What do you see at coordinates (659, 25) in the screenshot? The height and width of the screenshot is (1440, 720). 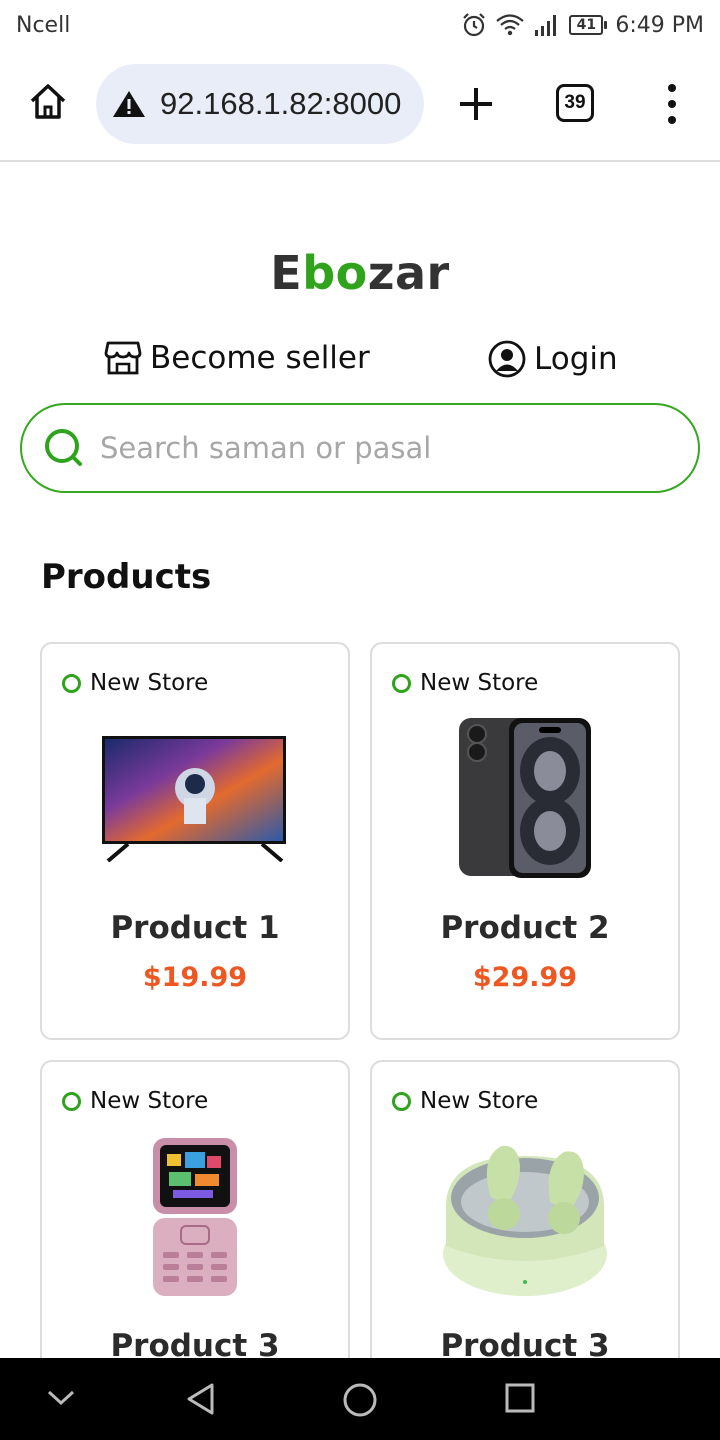 I see `clock: 6:49 PM` at bounding box center [659, 25].